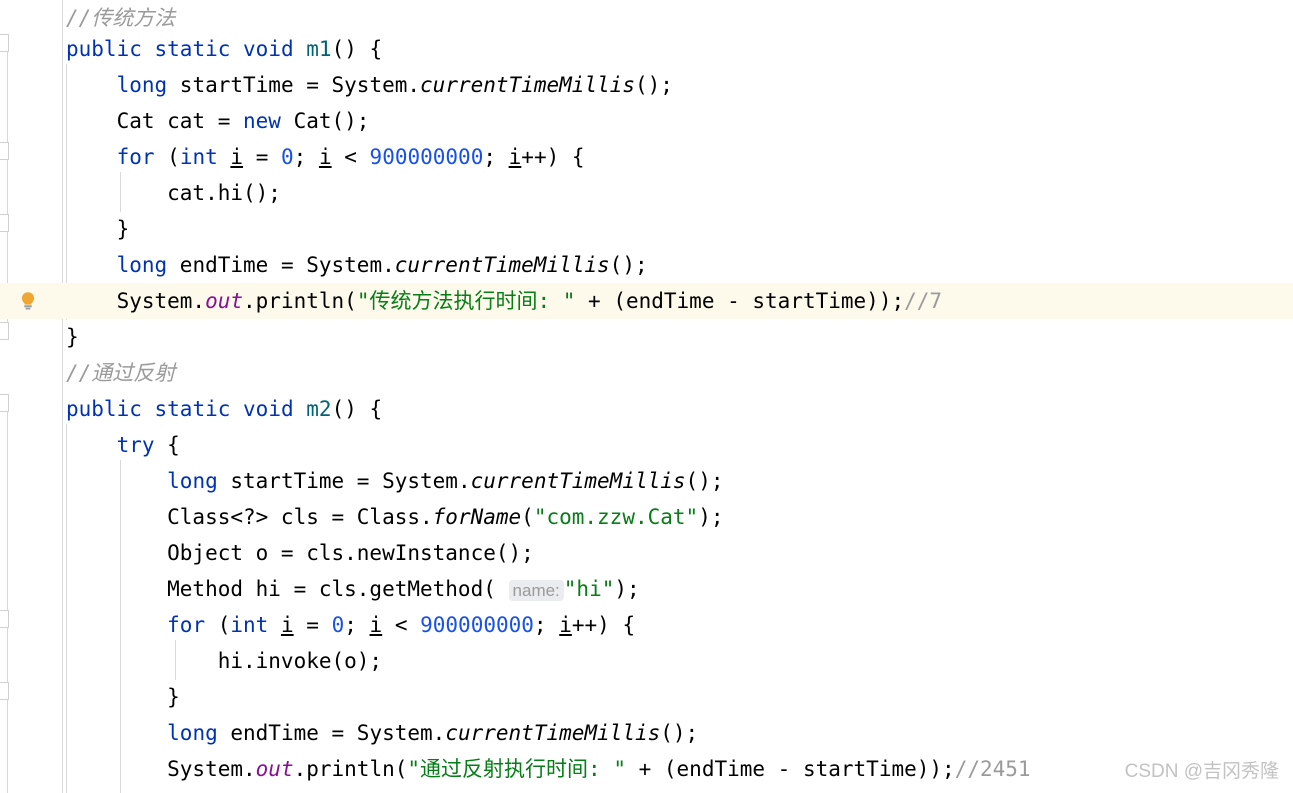  I want to click on code-token-str: "hi", so click(589, 589).